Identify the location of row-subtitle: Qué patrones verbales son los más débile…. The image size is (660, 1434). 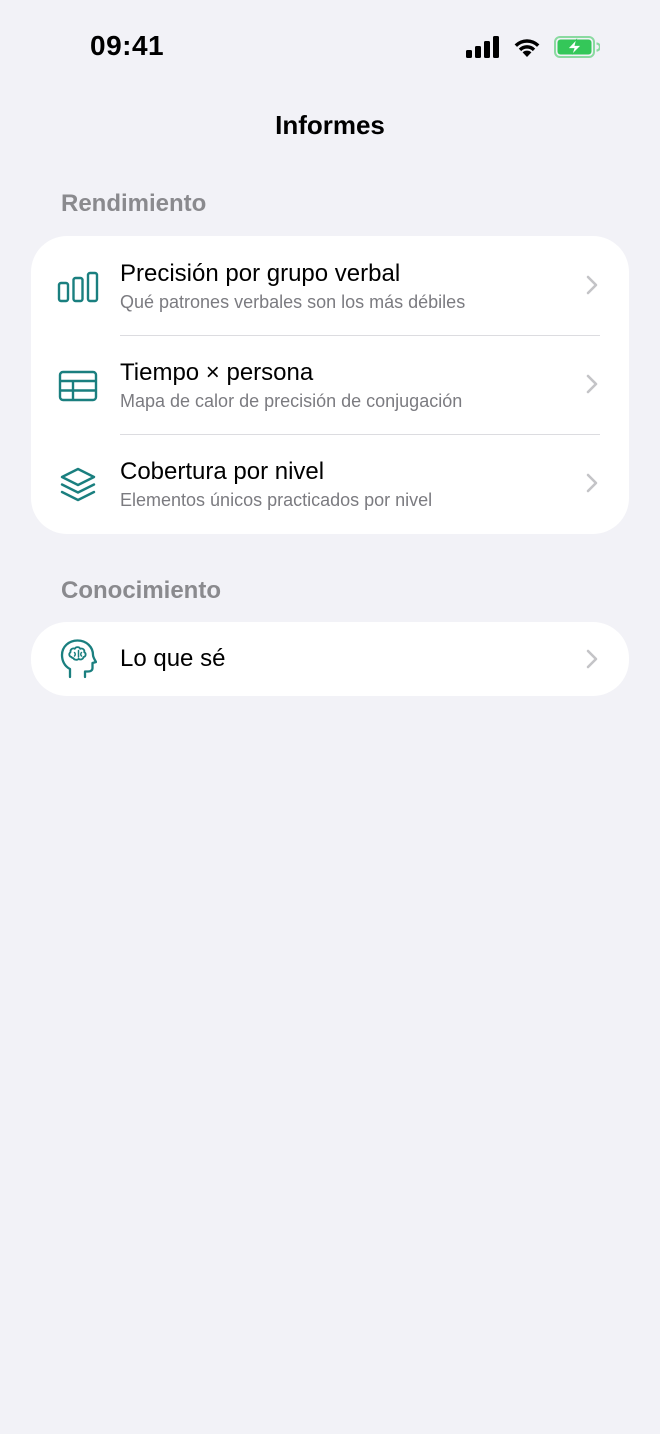
(293, 302).